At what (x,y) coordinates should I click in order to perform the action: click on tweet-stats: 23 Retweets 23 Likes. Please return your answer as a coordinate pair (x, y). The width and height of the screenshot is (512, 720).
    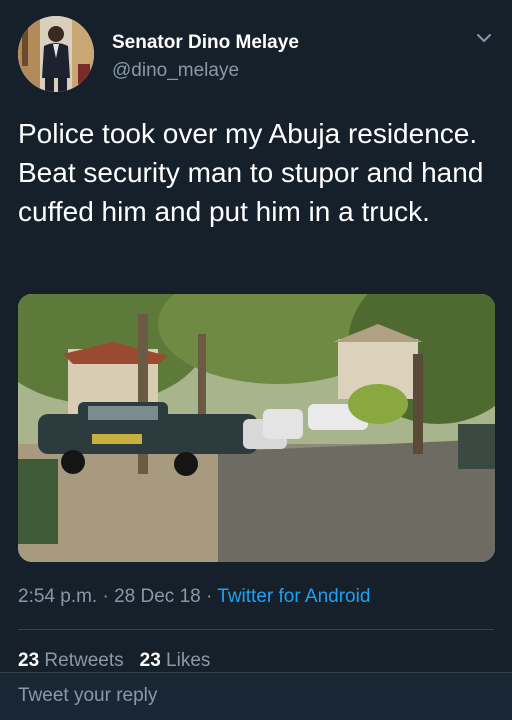
    Looking at the image, I should click on (114, 661).